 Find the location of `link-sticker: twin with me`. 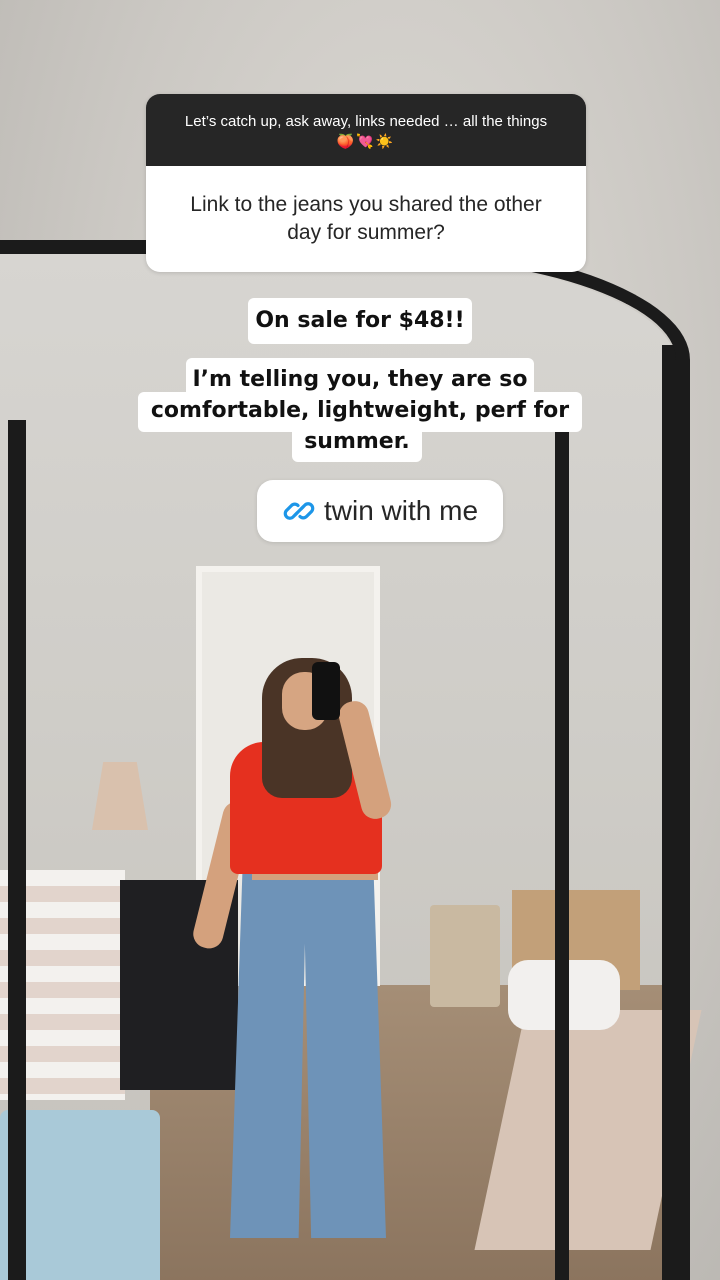

link-sticker: twin with me is located at coordinates (380, 511).